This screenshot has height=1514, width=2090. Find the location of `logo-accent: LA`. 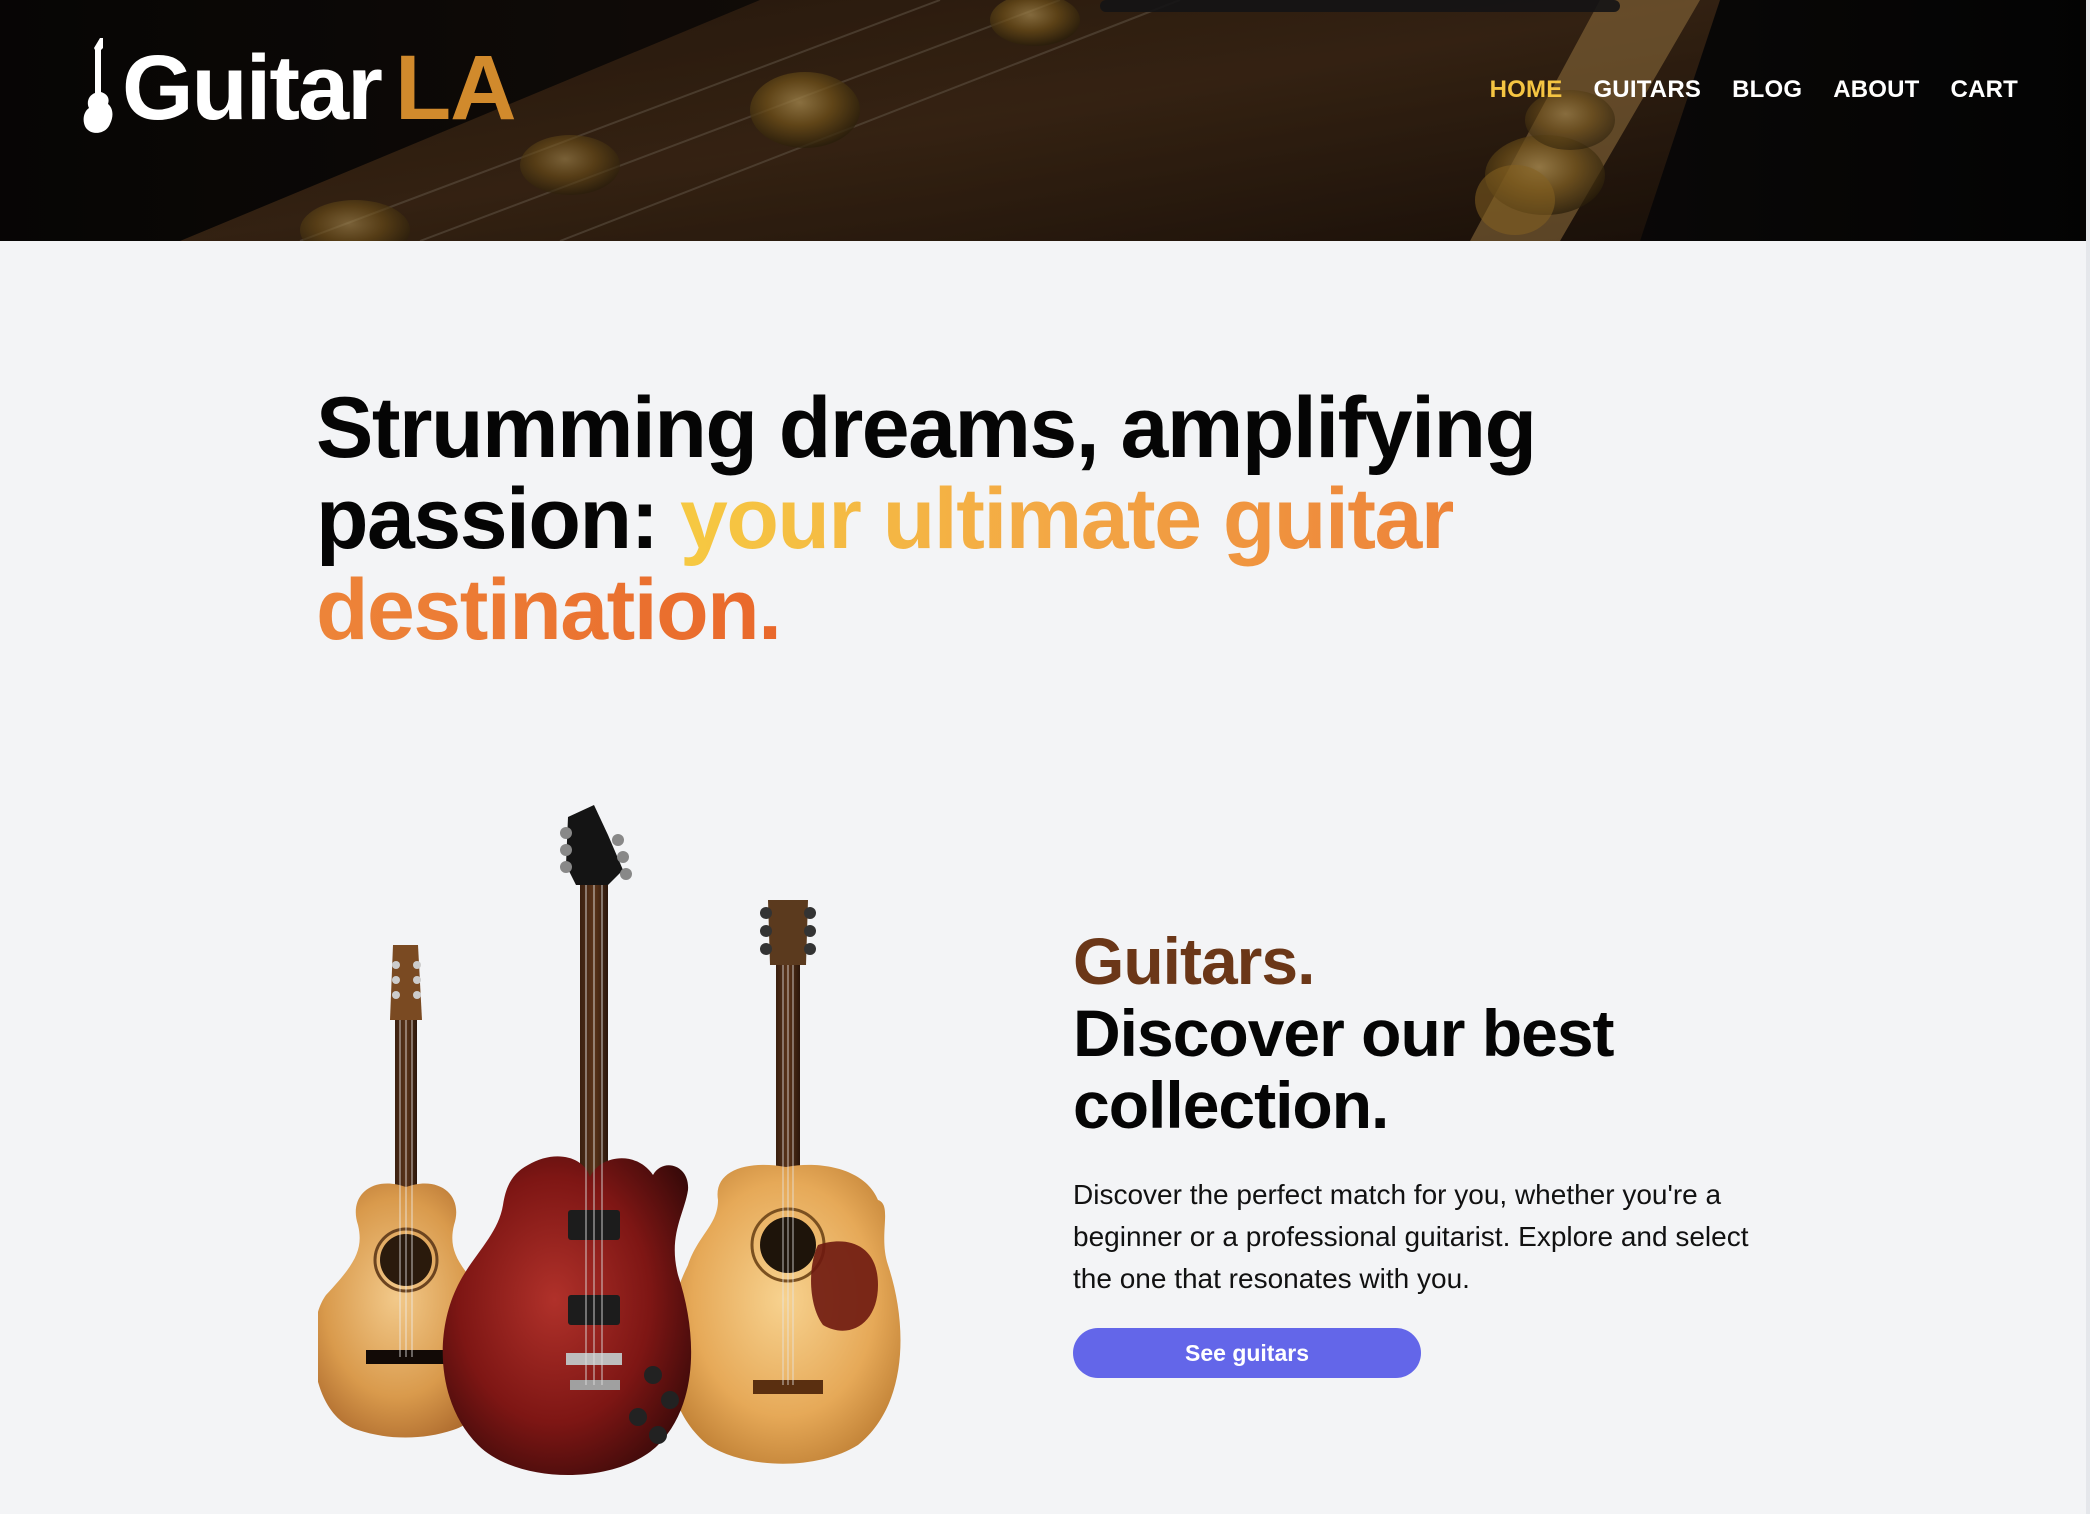

logo-accent: LA is located at coordinates (455, 88).